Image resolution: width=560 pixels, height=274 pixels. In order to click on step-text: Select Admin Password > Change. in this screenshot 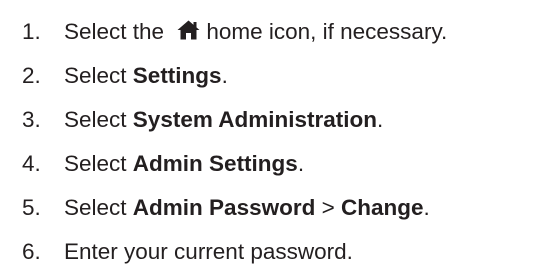, I will do `click(247, 207)`.